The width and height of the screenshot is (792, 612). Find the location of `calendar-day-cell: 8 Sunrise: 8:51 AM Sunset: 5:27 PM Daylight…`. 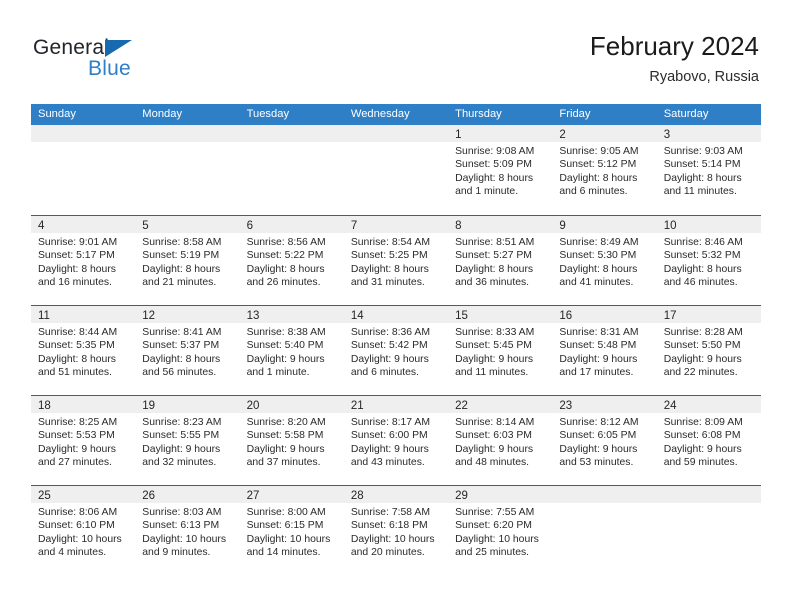

calendar-day-cell: 8 Sunrise: 8:51 AM Sunset: 5:27 PM Daylight… is located at coordinates (500, 260).